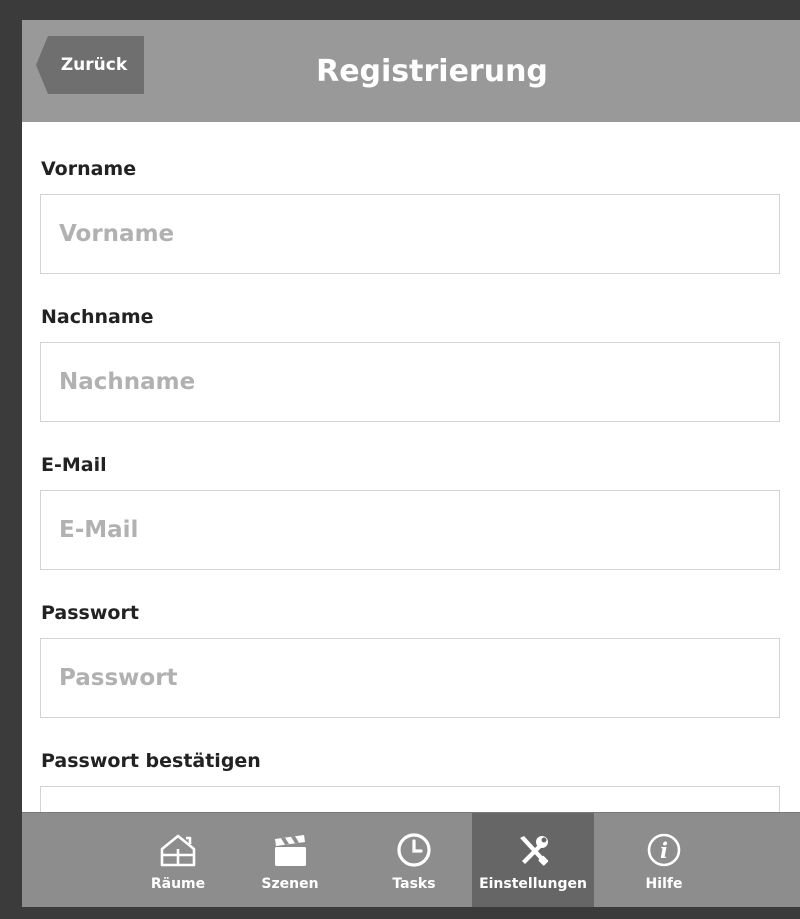  What do you see at coordinates (410, 382) in the screenshot?
I see `last-name-input` at bounding box center [410, 382].